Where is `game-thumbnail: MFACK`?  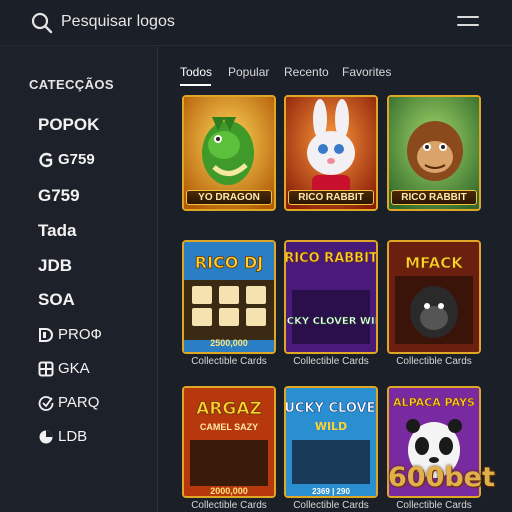 game-thumbnail: MFACK is located at coordinates (434, 297).